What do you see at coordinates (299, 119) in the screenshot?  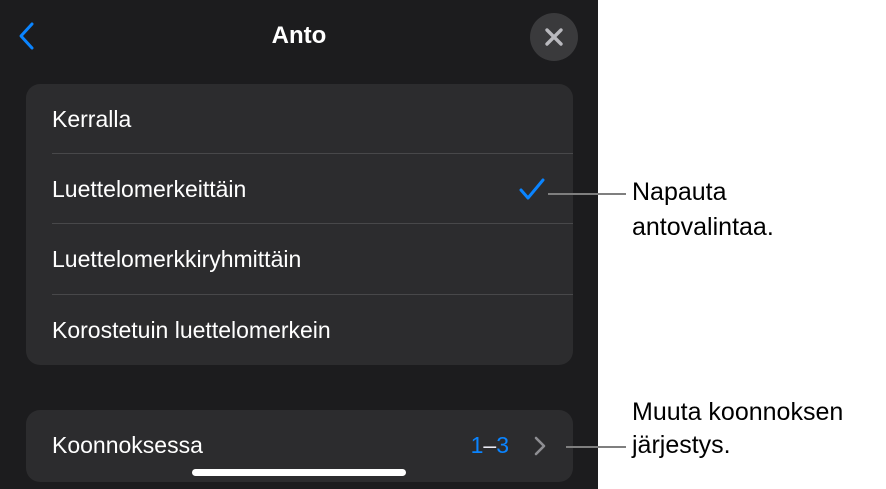 I see `option-kerralla: Kerralla` at bounding box center [299, 119].